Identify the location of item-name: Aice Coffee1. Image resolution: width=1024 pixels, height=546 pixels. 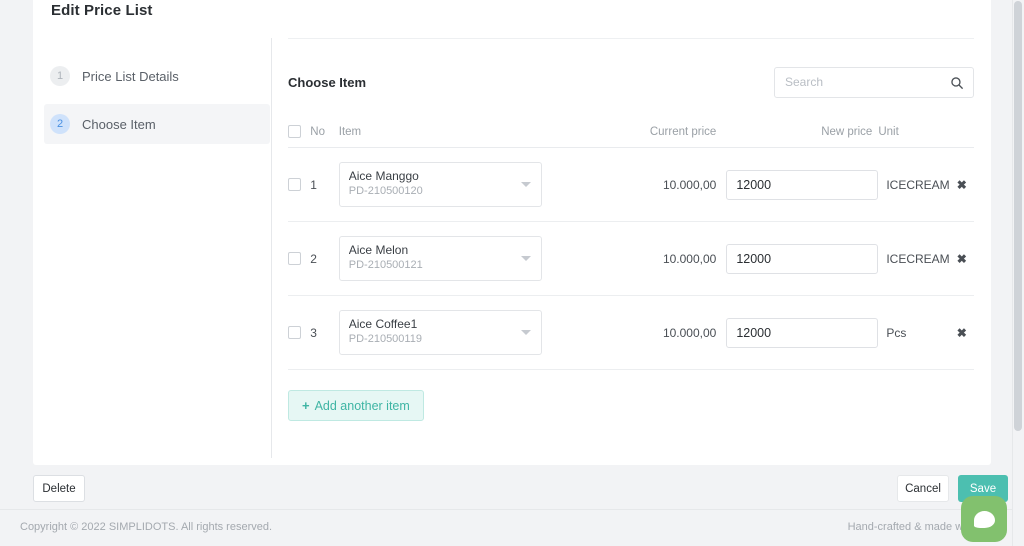
(383, 324).